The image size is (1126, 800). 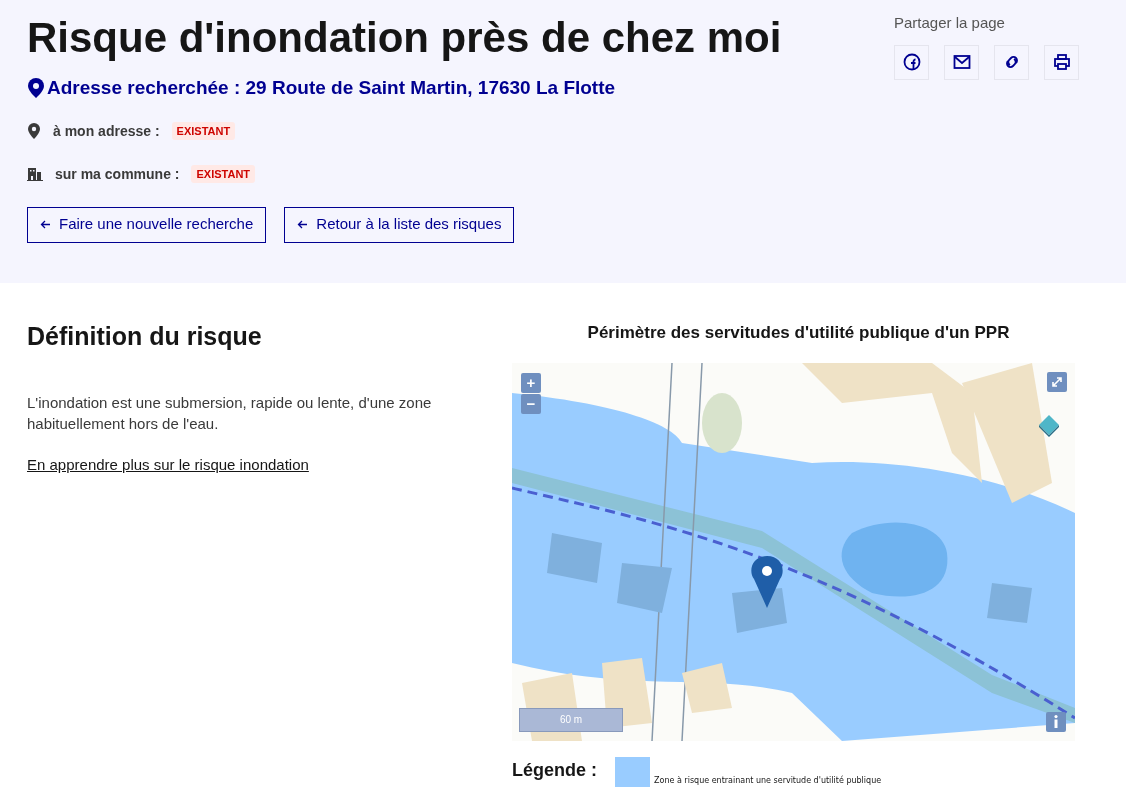 I want to click on definition-text: L'inondation est une submersion, rapide ou lente, d'une zone habituellement hors de l'eau., so click(x=230, y=413).